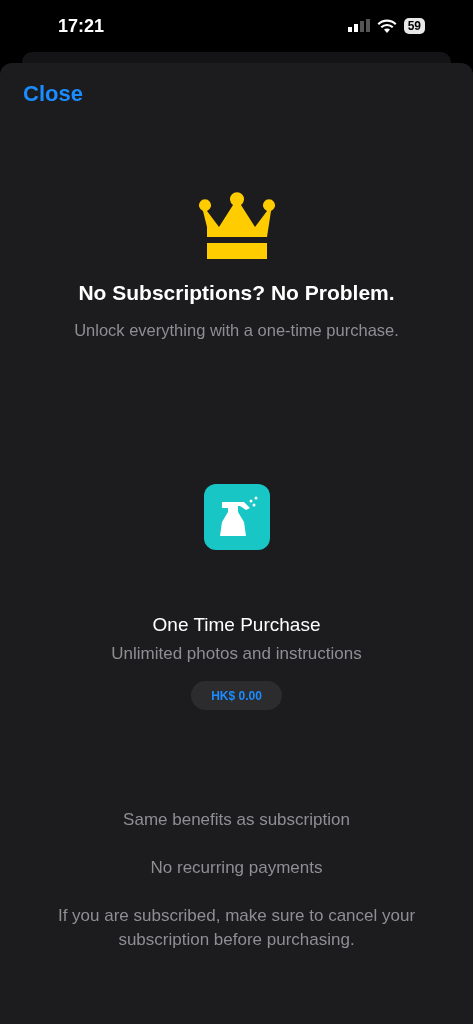 The width and height of the screenshot is (473, 1024). What do you see at coordinates (236, 517) in the screenshot?
I see `spray-bottle-icon` at bounding box center [236, 517].